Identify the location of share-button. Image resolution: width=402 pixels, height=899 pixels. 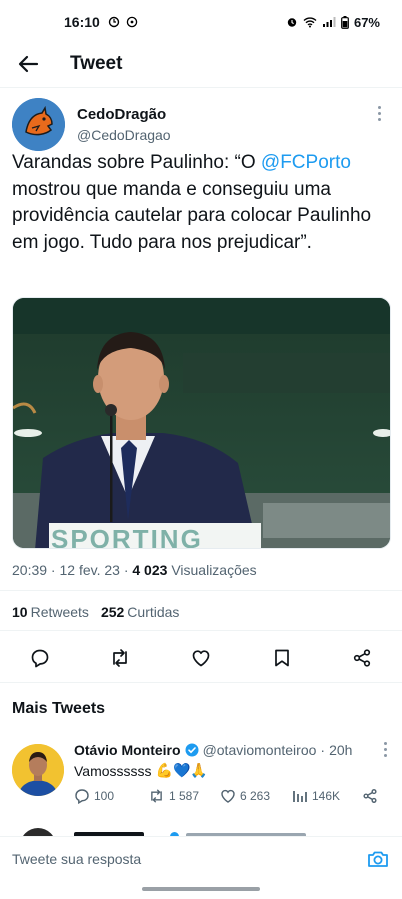
(362, 658).